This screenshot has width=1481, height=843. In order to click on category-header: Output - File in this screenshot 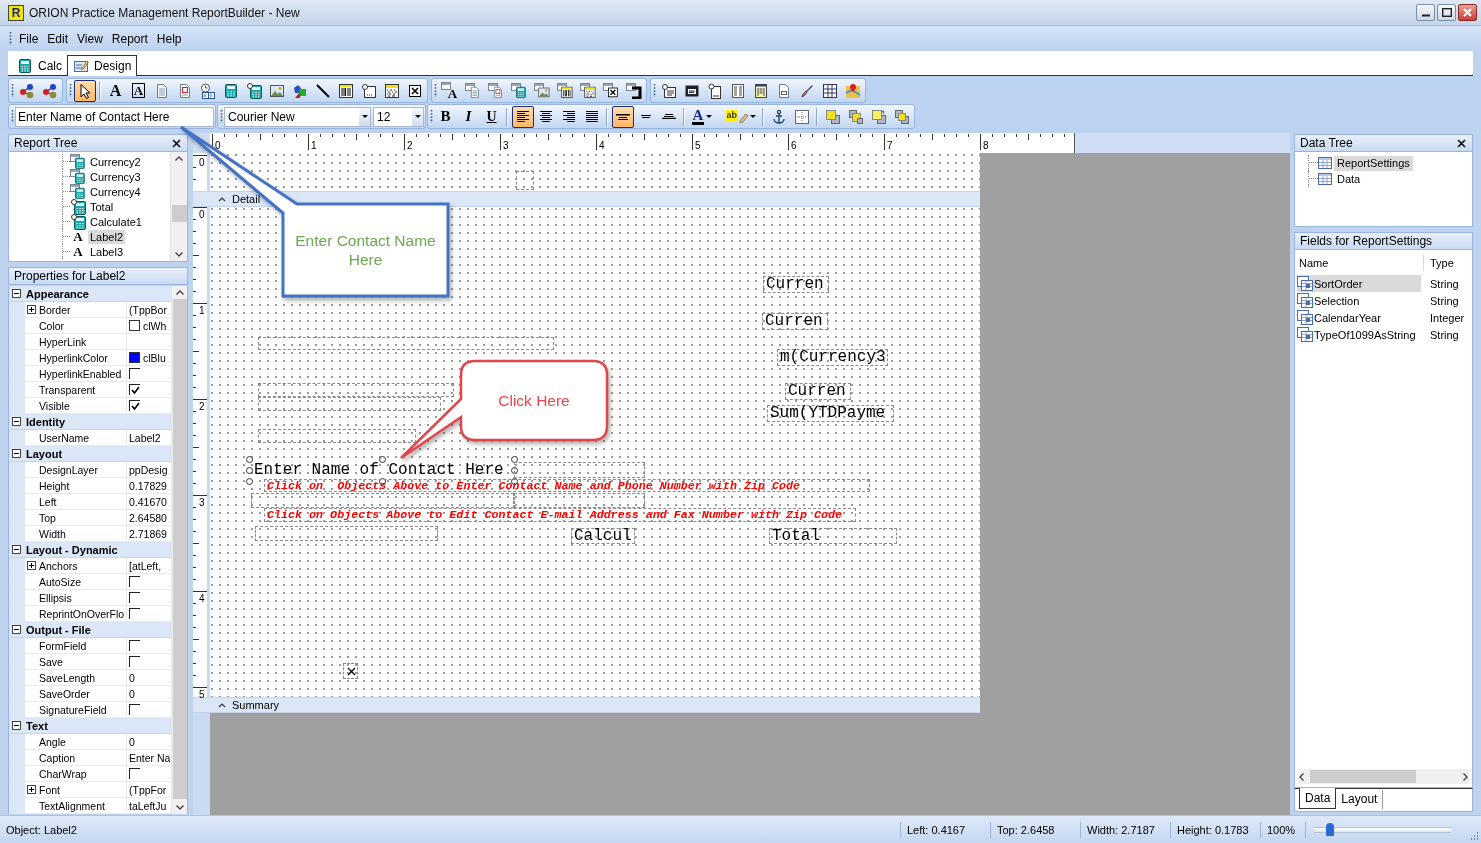, I will do `click(90, 630)`.